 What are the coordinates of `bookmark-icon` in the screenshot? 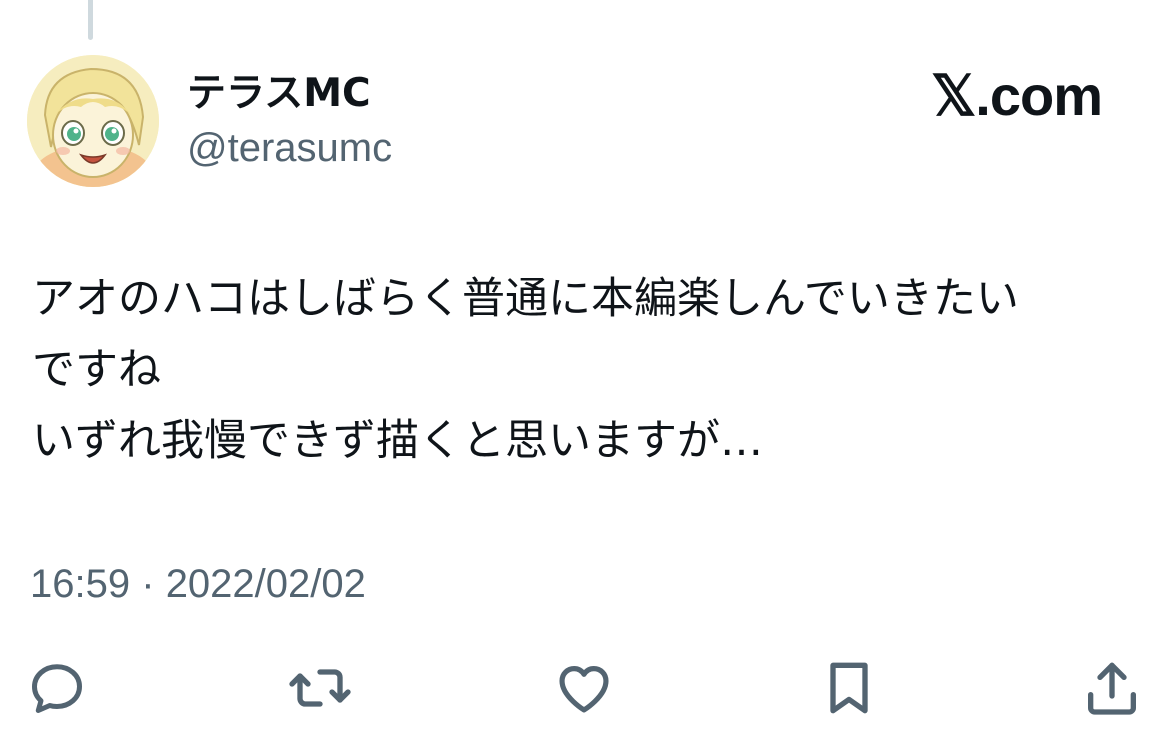 It's located at (849, 688).